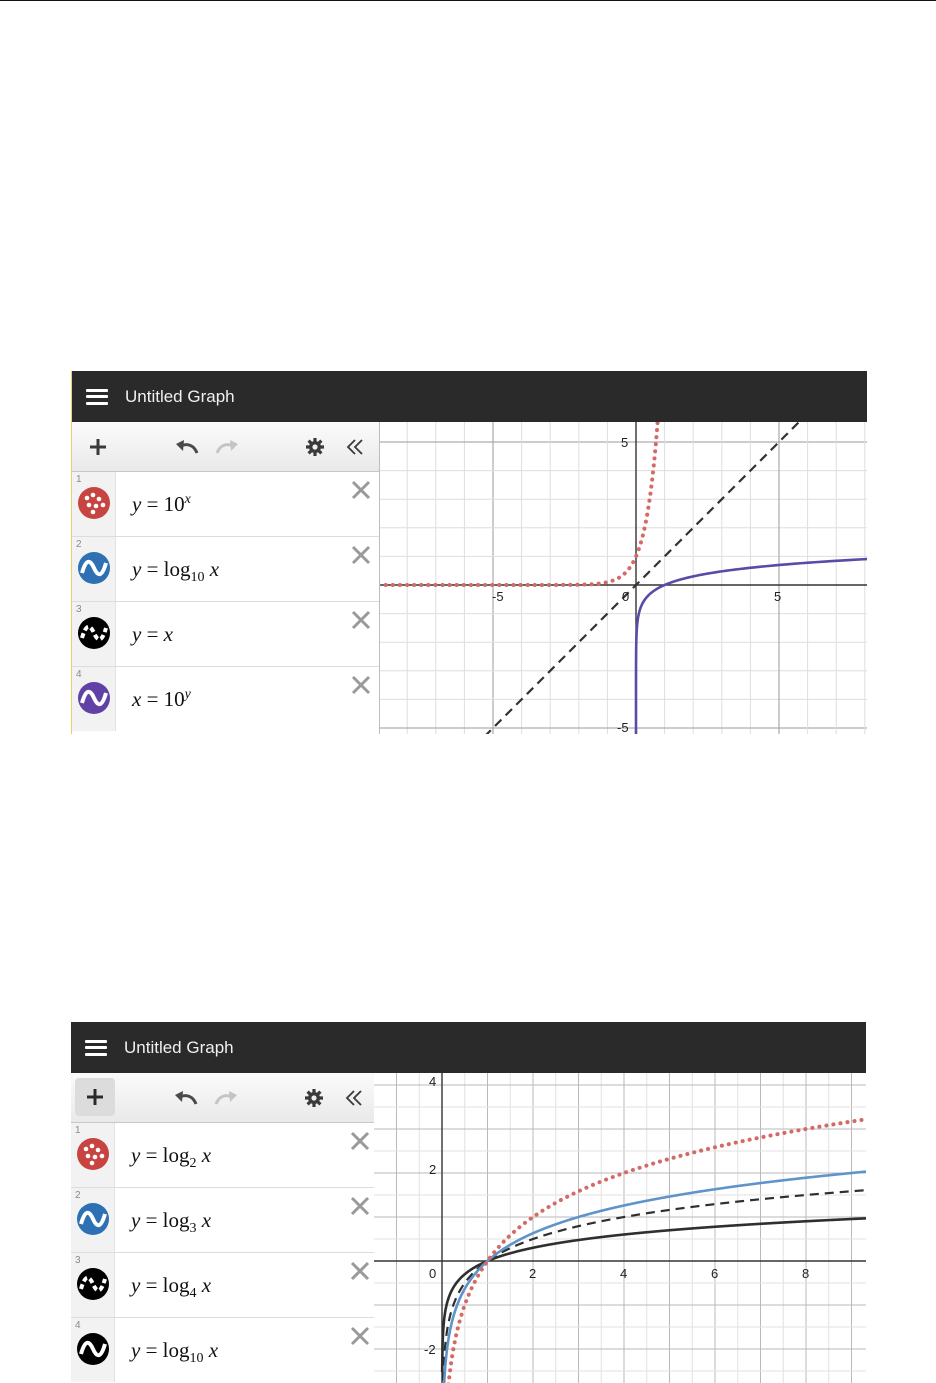 The image size is (936, 1383). Describe the element at coordinates (532, 1273) in the screenshot. I see `x-tick-label: 2` at that location.